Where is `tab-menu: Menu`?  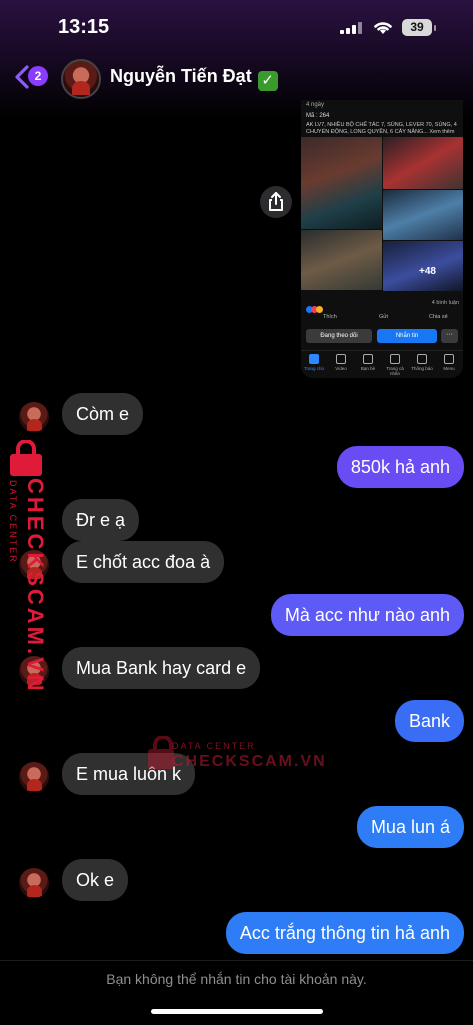 tab-menu: Menu is located at coordinates (449, 362).